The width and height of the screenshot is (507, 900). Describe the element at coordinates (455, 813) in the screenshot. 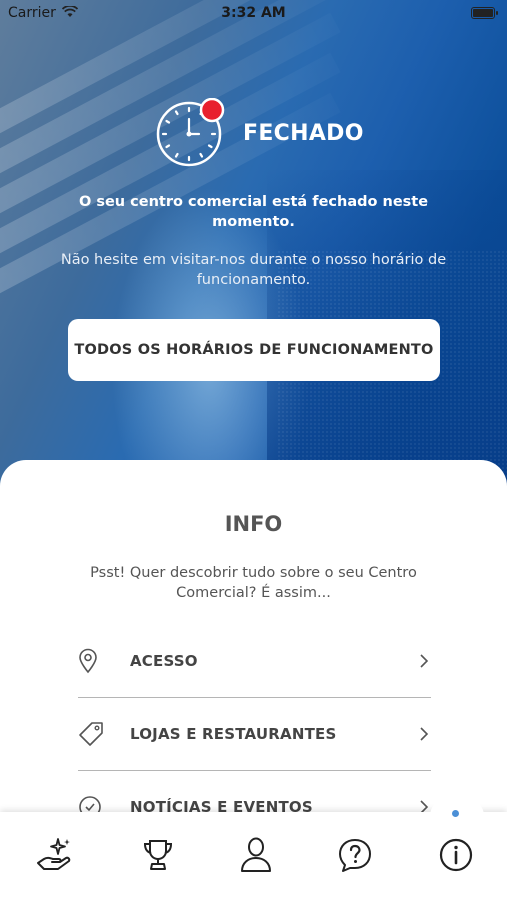

I see `active-tab-indicator` at that location.